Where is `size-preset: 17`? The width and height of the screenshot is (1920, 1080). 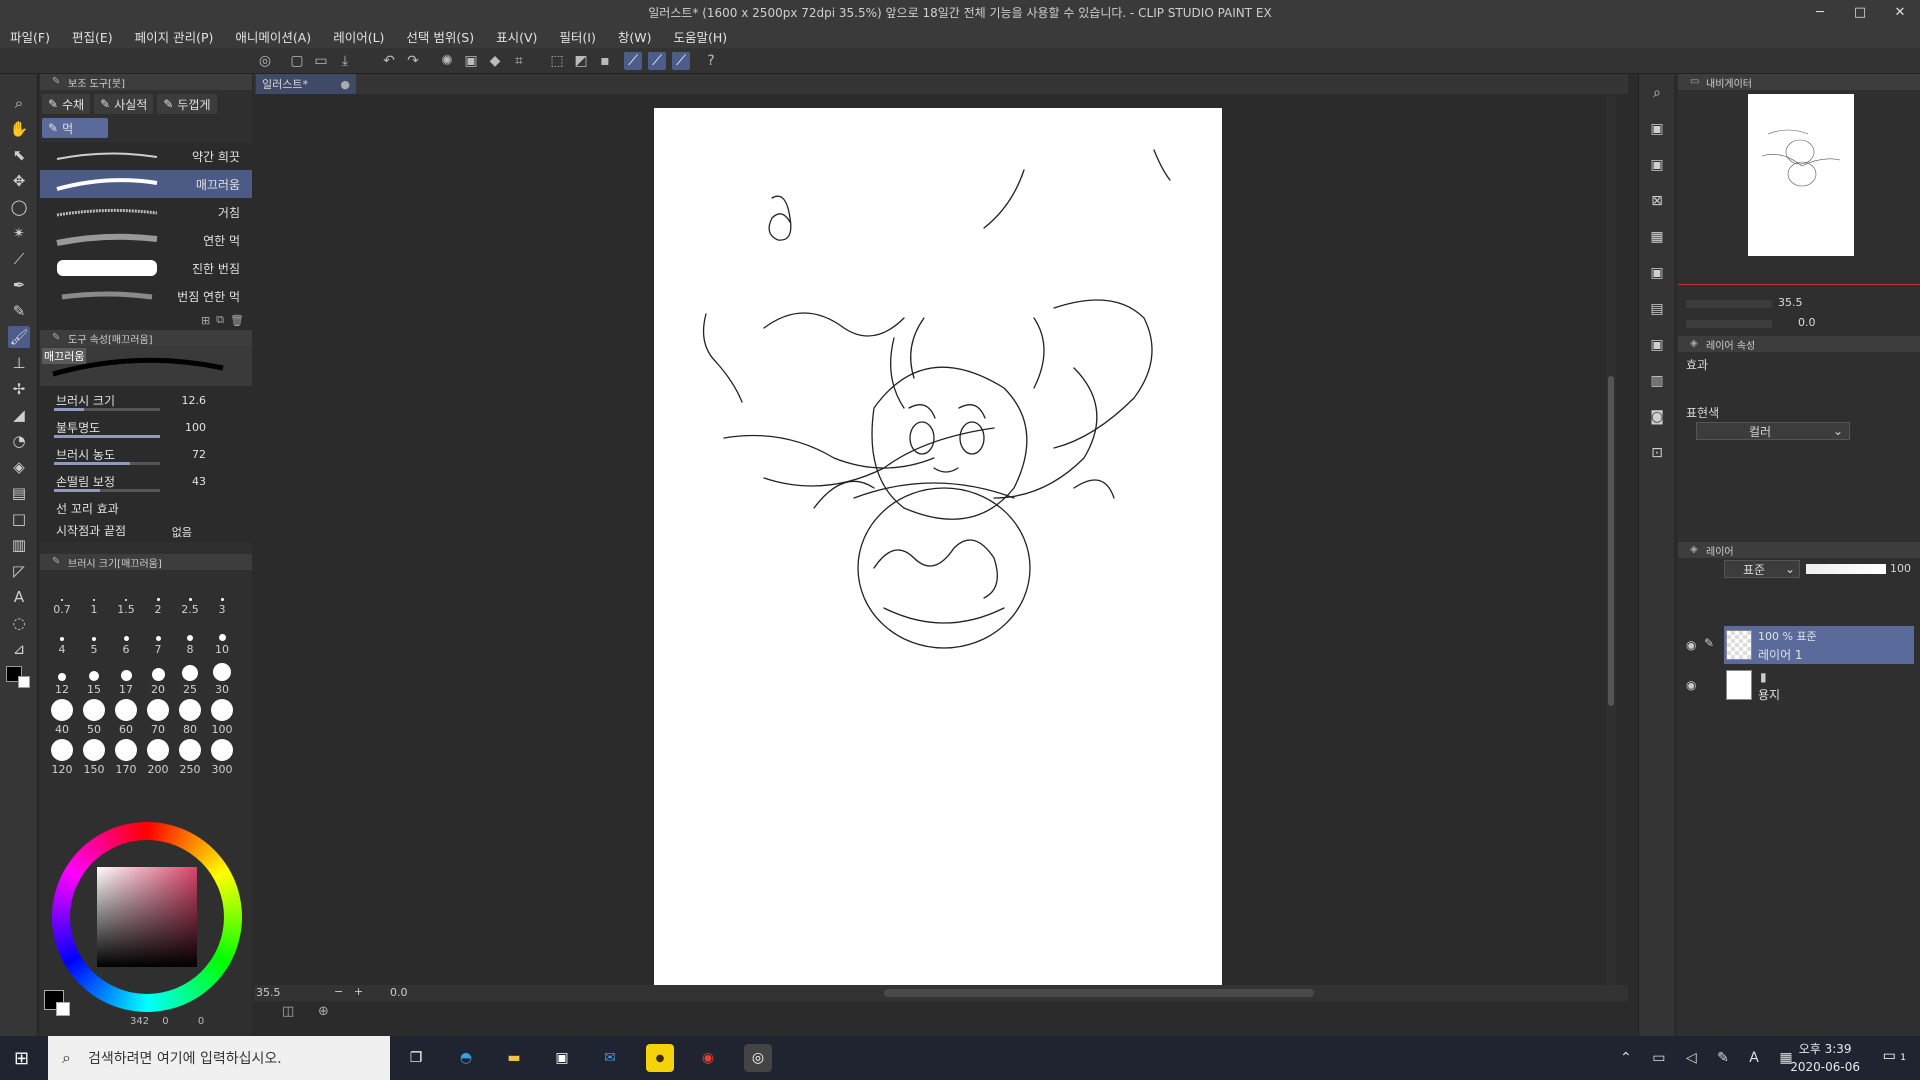 size-preset: 17 is located at coordinates (126, 676).